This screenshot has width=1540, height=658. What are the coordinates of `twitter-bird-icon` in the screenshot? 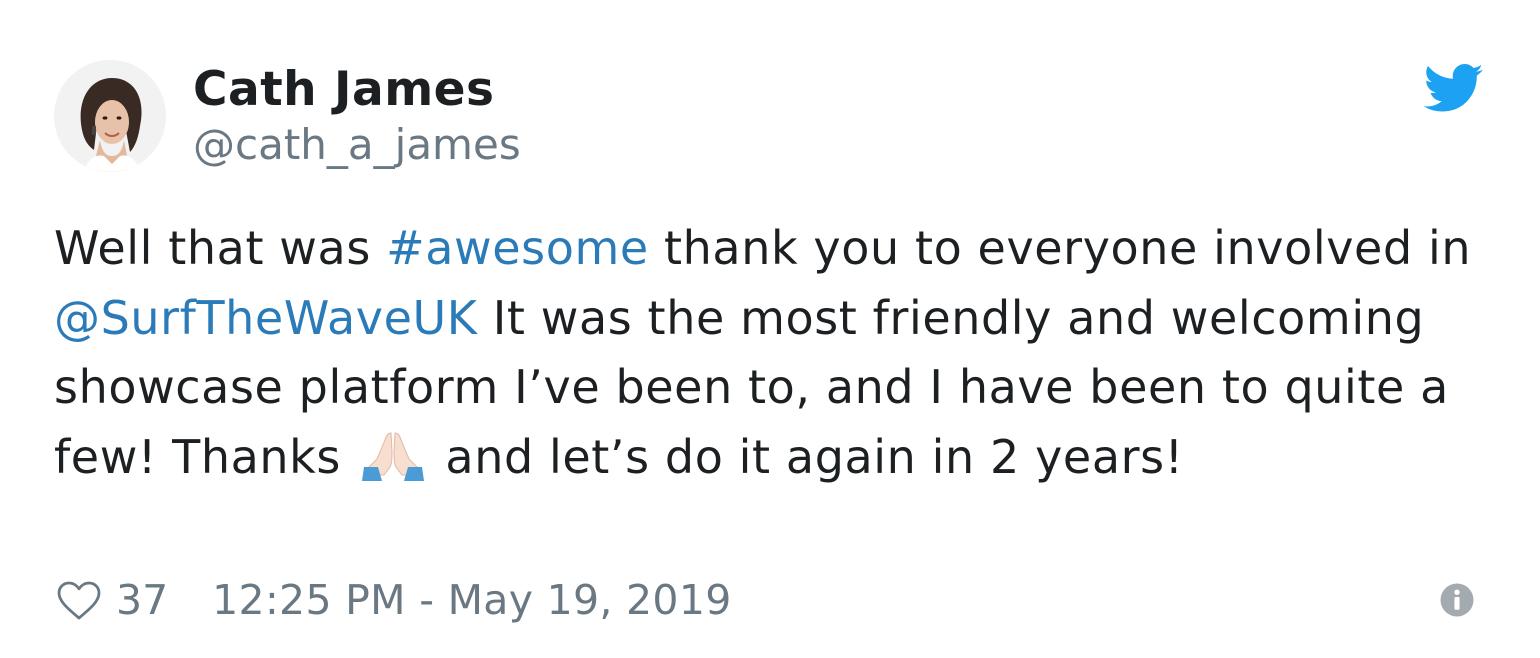 It's located at (1454, 89).